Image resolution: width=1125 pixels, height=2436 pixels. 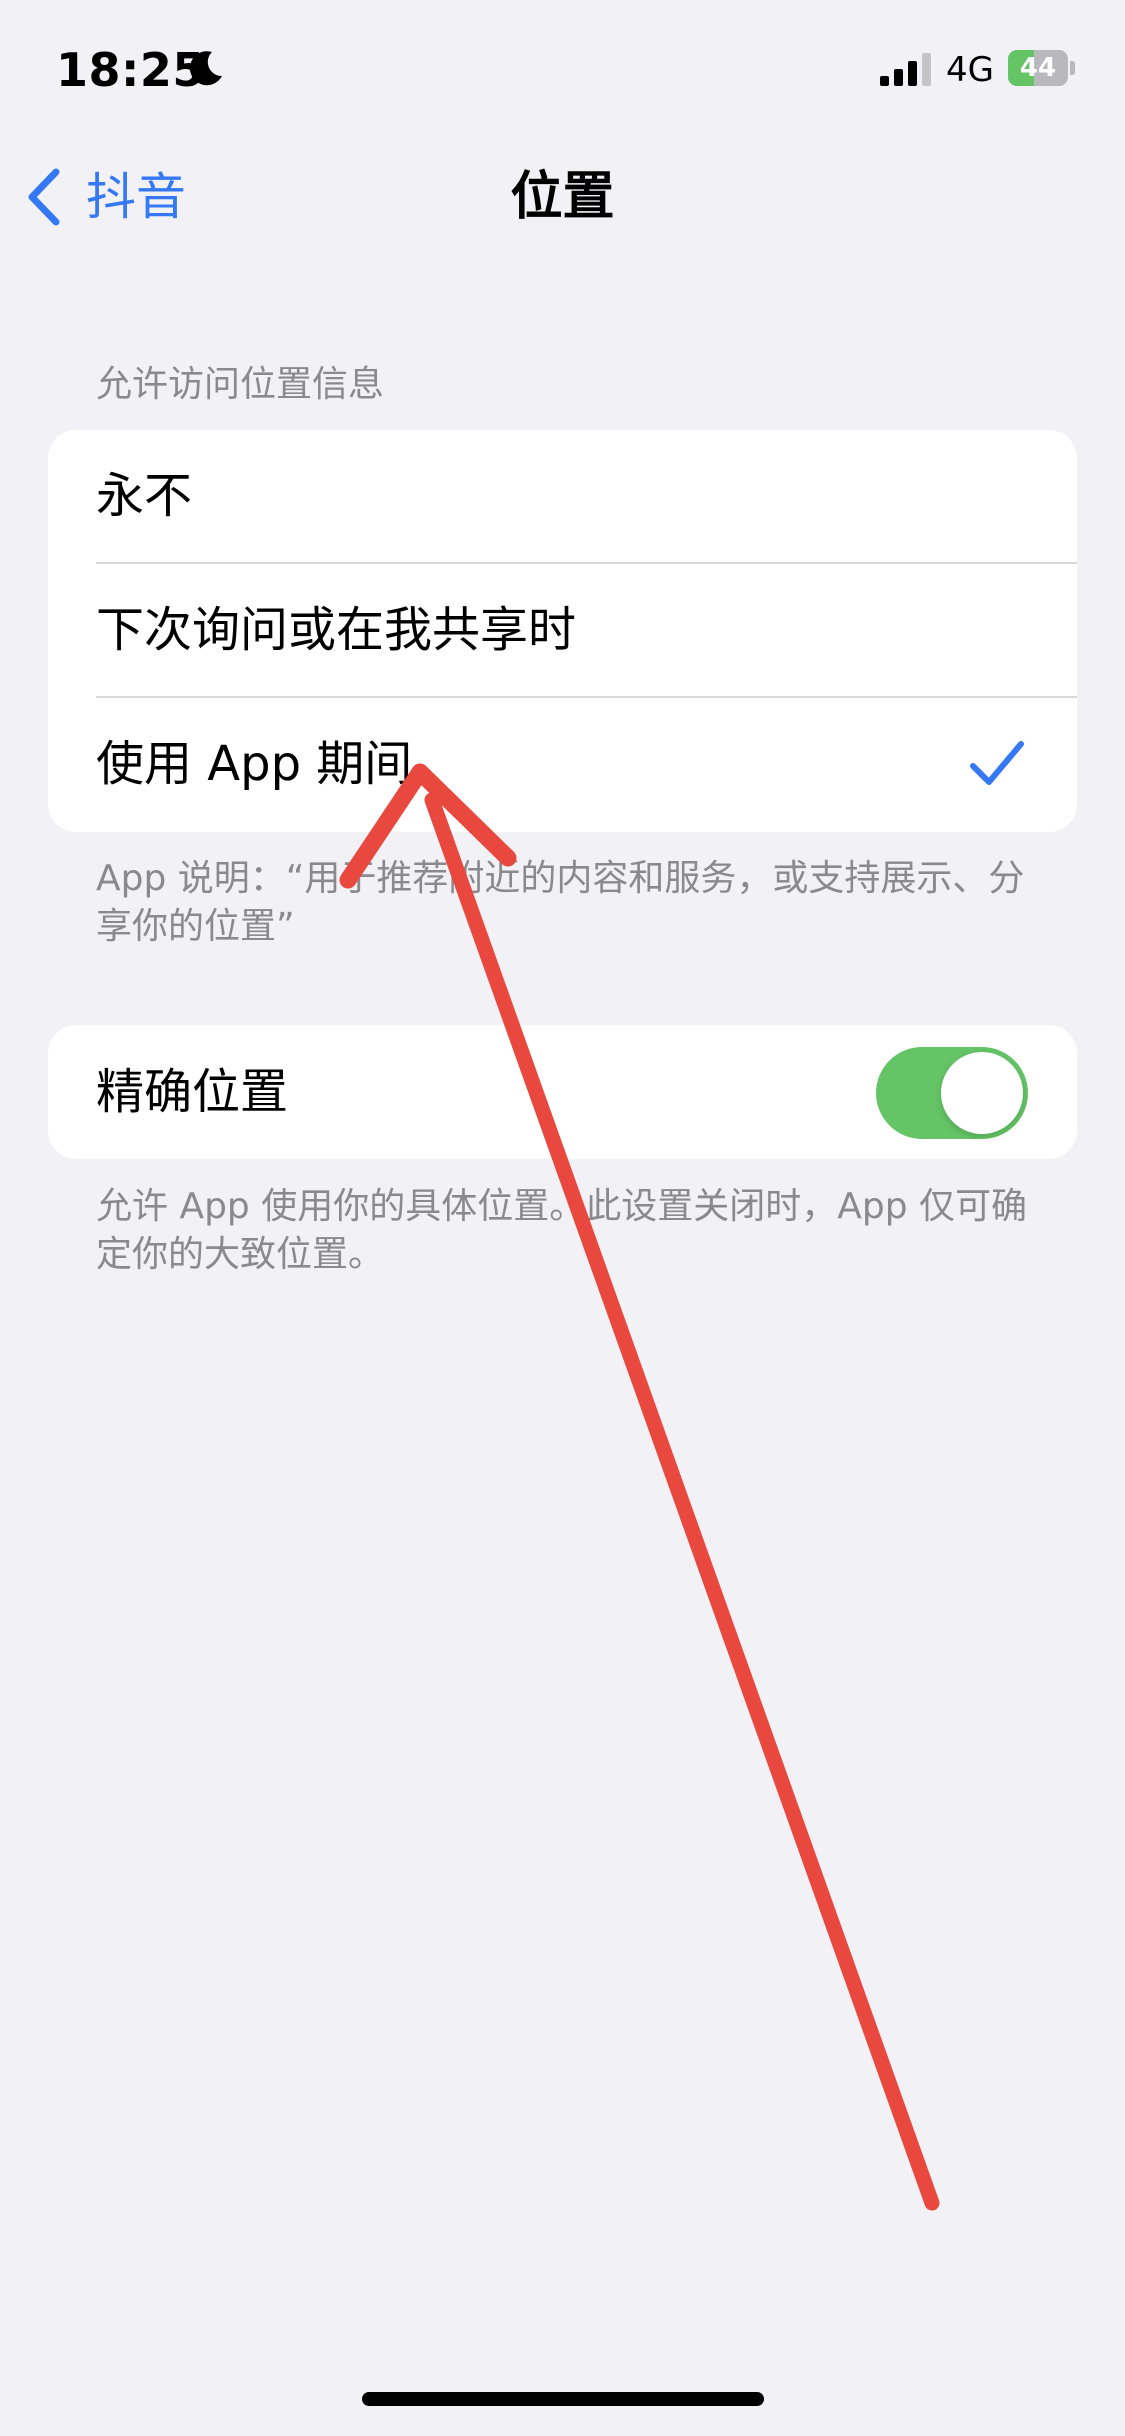 What do you see at coordinates (240, 384) in the screenshot?
I see `section-header-location-access: 允许访问位置信息` at bounding box center [240, 384].